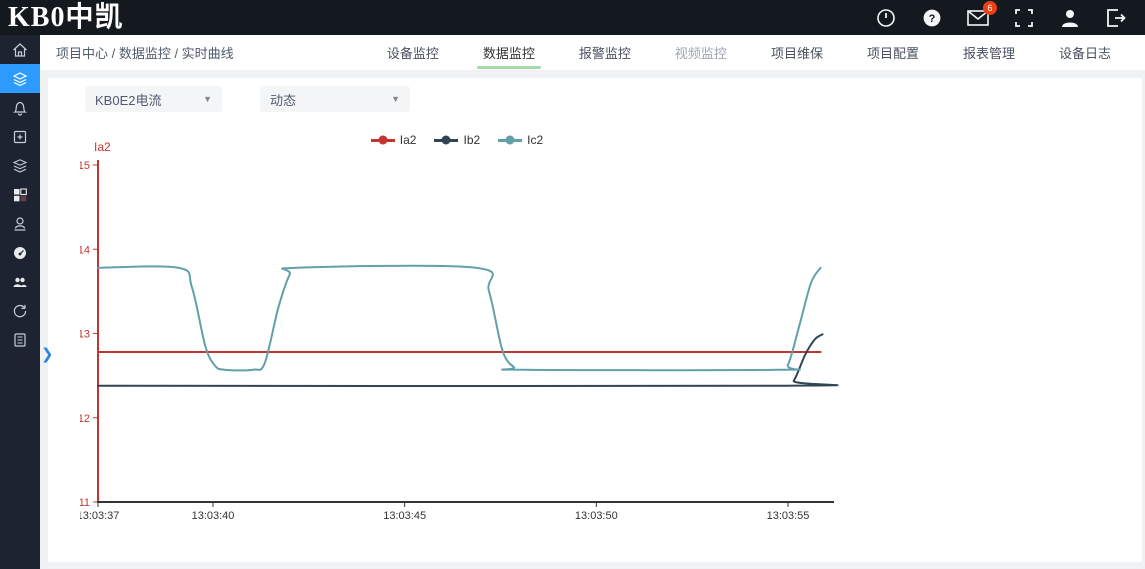 The height and width of the screenshot is (569, 1145). What do you see at coordinates (535, 140) in the screenshot?
I see `legend-label: Ic2` at bounding box center [535, 140].